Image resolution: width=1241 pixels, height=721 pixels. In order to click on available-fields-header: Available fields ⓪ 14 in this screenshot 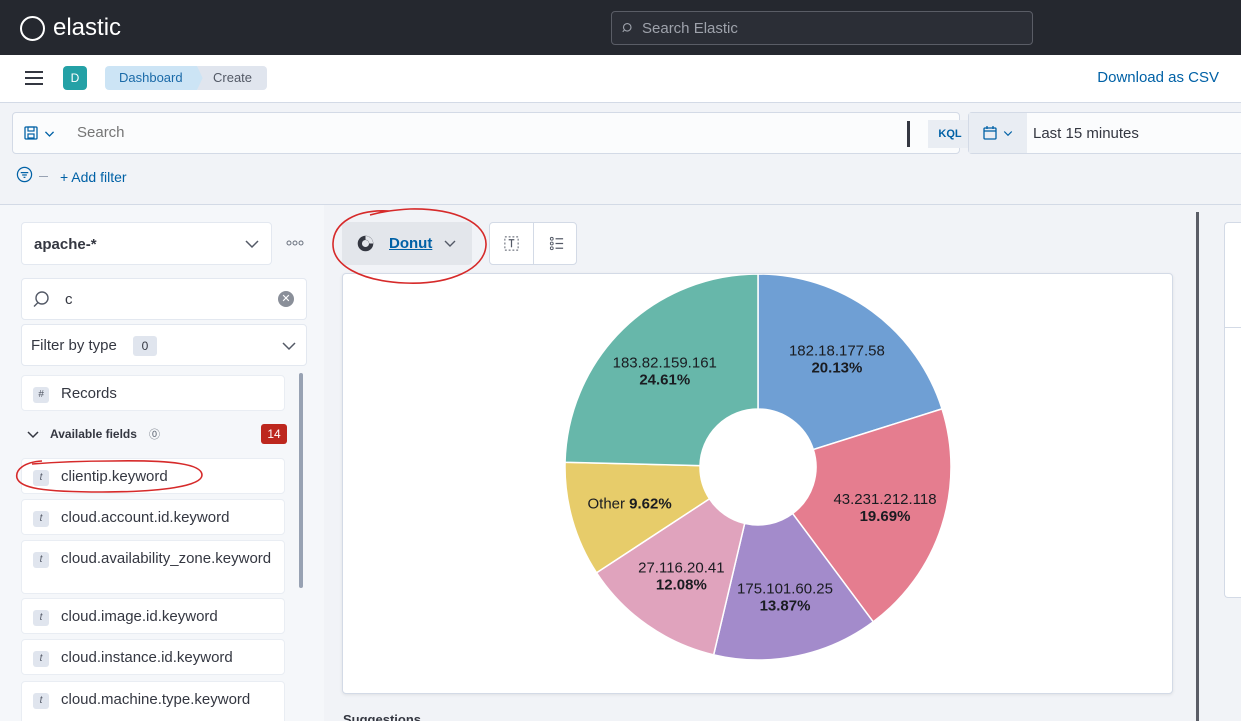, I will do `click(157, 435)`.